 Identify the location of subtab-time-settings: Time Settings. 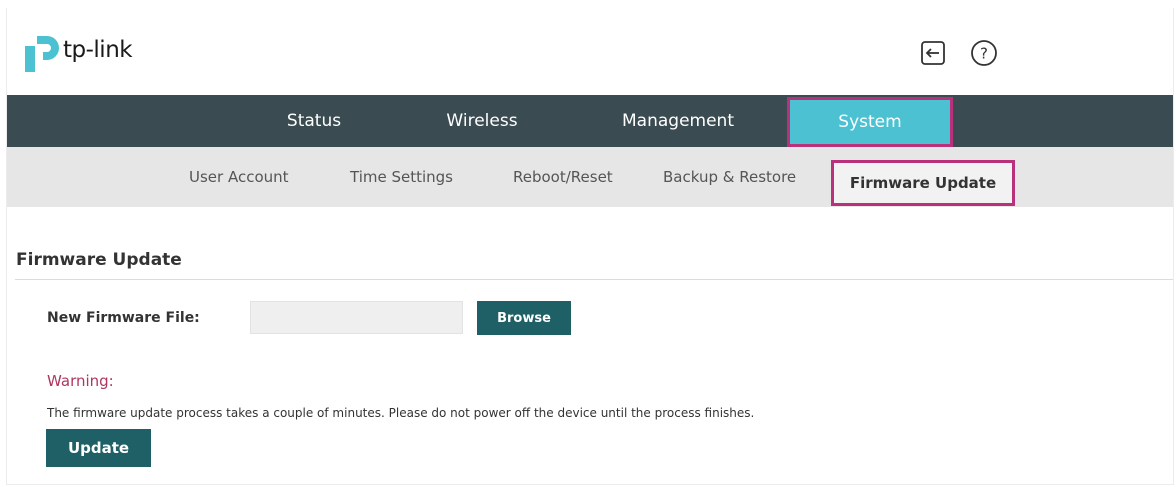
(401, 177).